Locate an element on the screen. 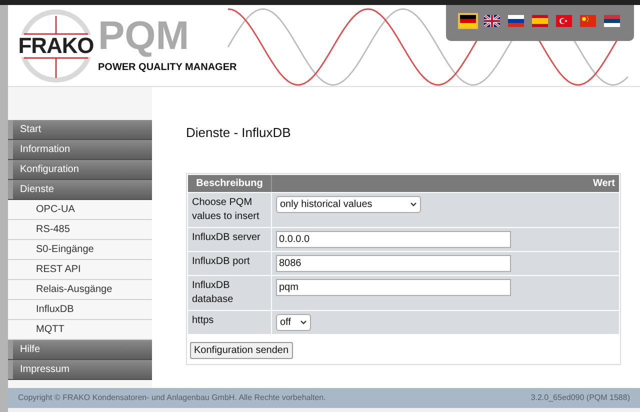 This screenshot has width=640, height=412. row-label: https is located at coordinates (230, 322).